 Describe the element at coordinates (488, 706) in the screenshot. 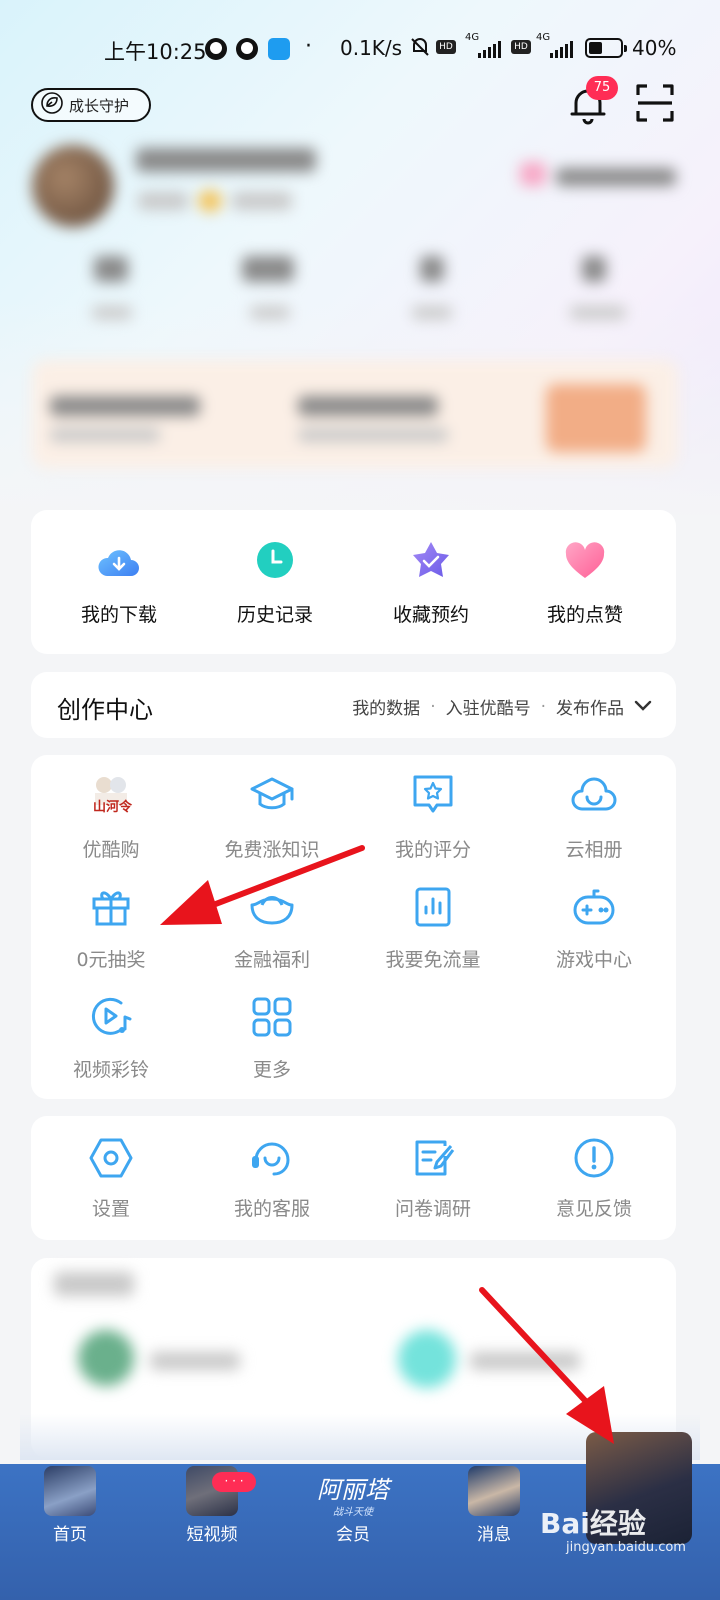

I see `link-join-youku: 入驻优酷号` at that location.